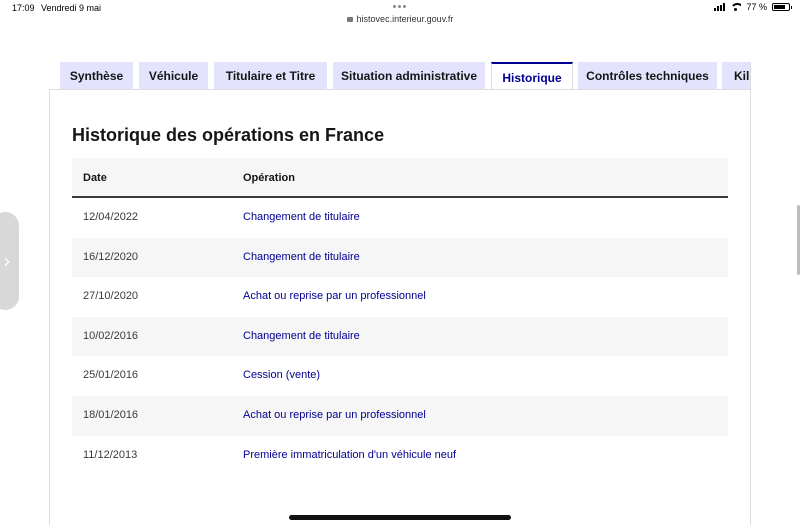 The width and height of the screenshot is (800, 525). What do you see at coordinates (400, 517) in the screenshot?
I see `home-indicator` at bounding box center [400, 517].